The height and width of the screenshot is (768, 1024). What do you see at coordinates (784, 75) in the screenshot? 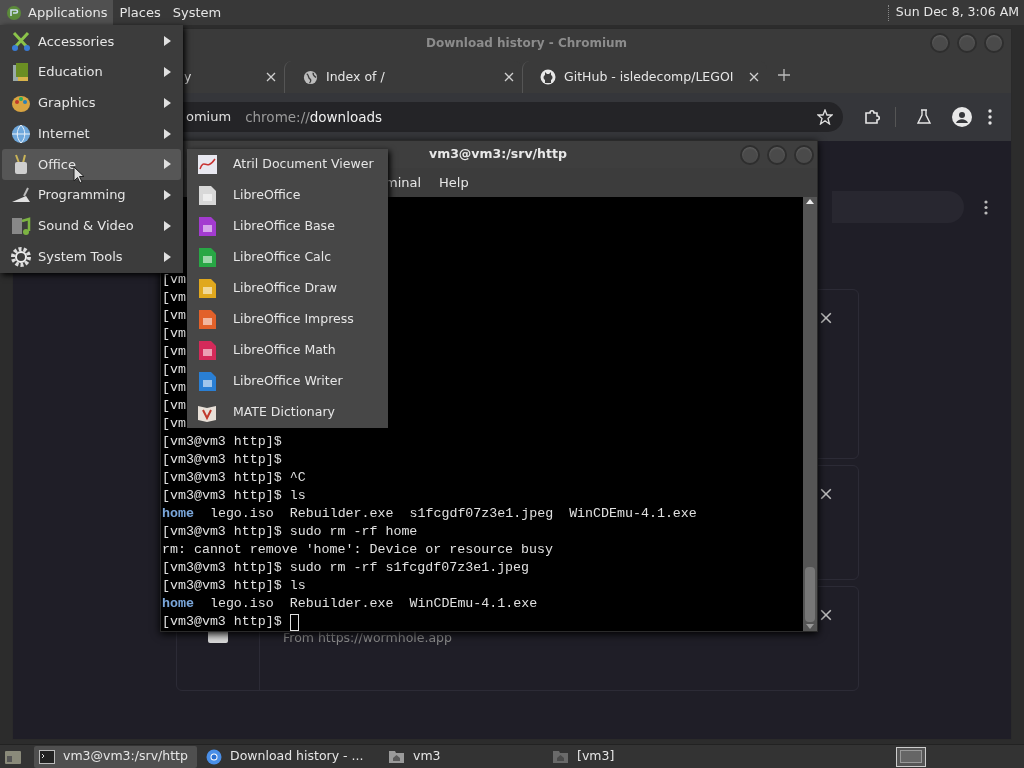
I see `new-tab-icon` at bounding box center [784, 75].